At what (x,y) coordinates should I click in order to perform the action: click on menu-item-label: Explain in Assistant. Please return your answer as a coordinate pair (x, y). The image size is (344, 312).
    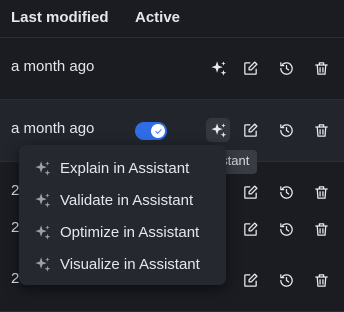
    Looking at the image, I should click on (125, 168).